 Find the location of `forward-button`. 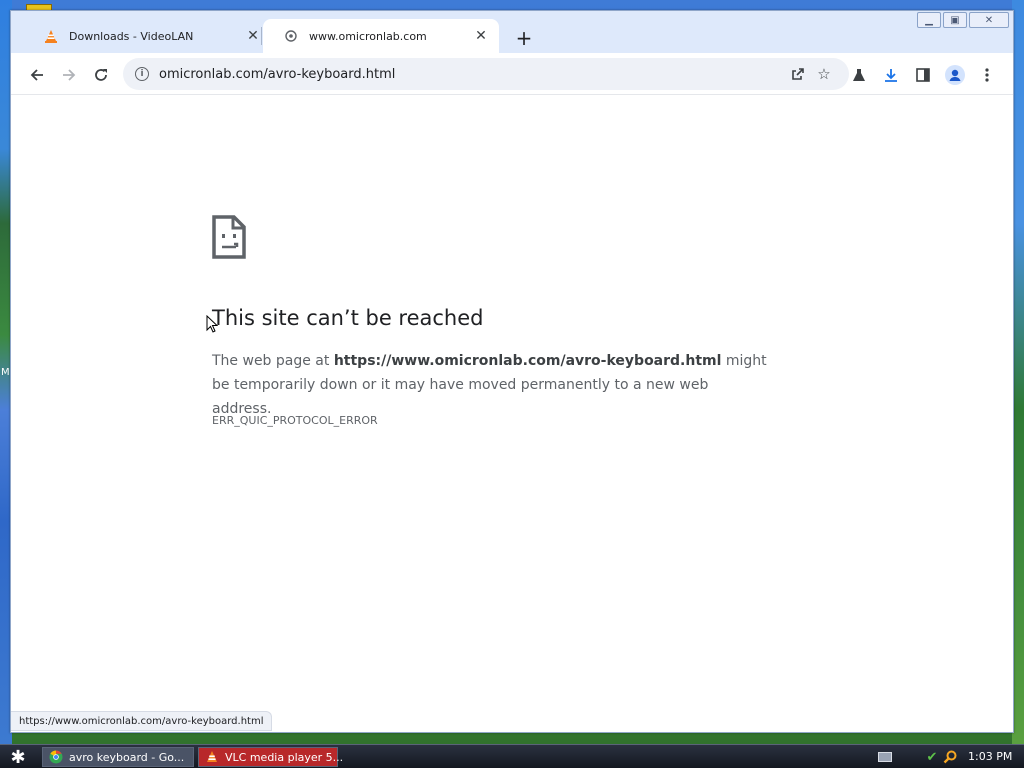

forward-button is located at coordinates (69, 75).